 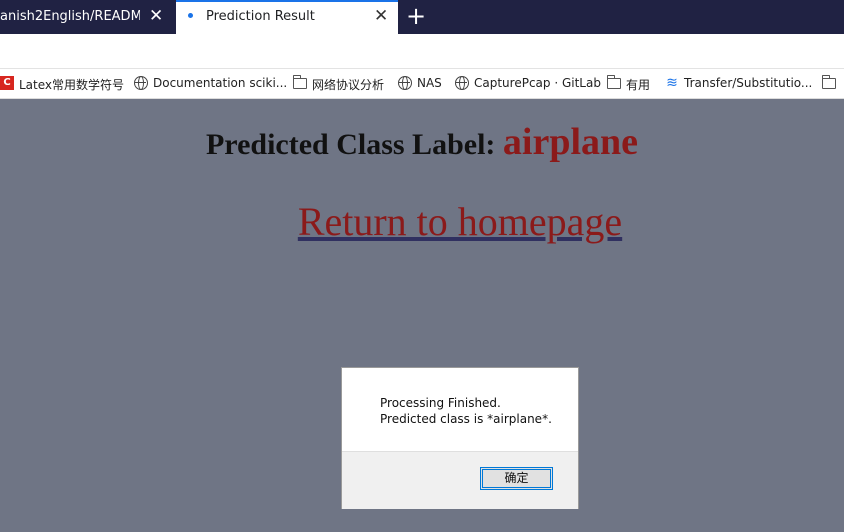 I want to click on loading-dot-icon, so click(x=190, y=15).